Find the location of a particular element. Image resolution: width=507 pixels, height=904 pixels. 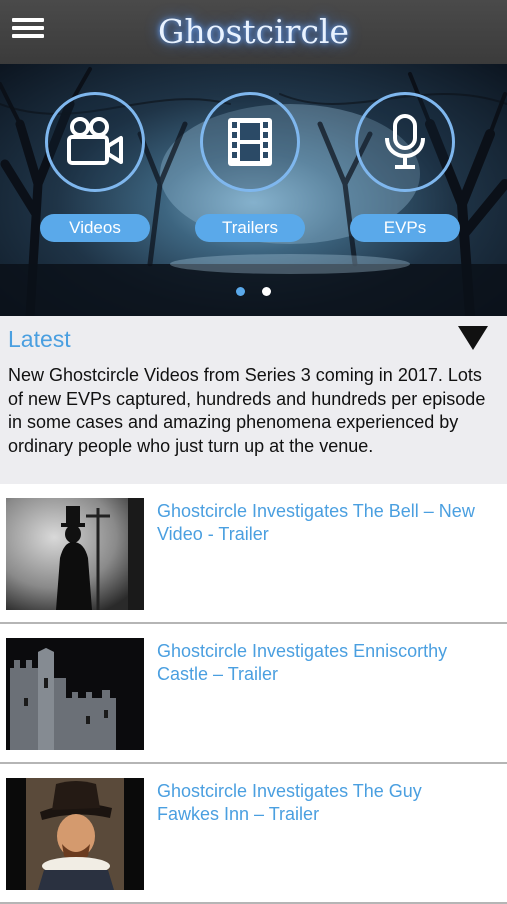

top-app-bar: Ghostcircle is located at coordinates (253, 32).